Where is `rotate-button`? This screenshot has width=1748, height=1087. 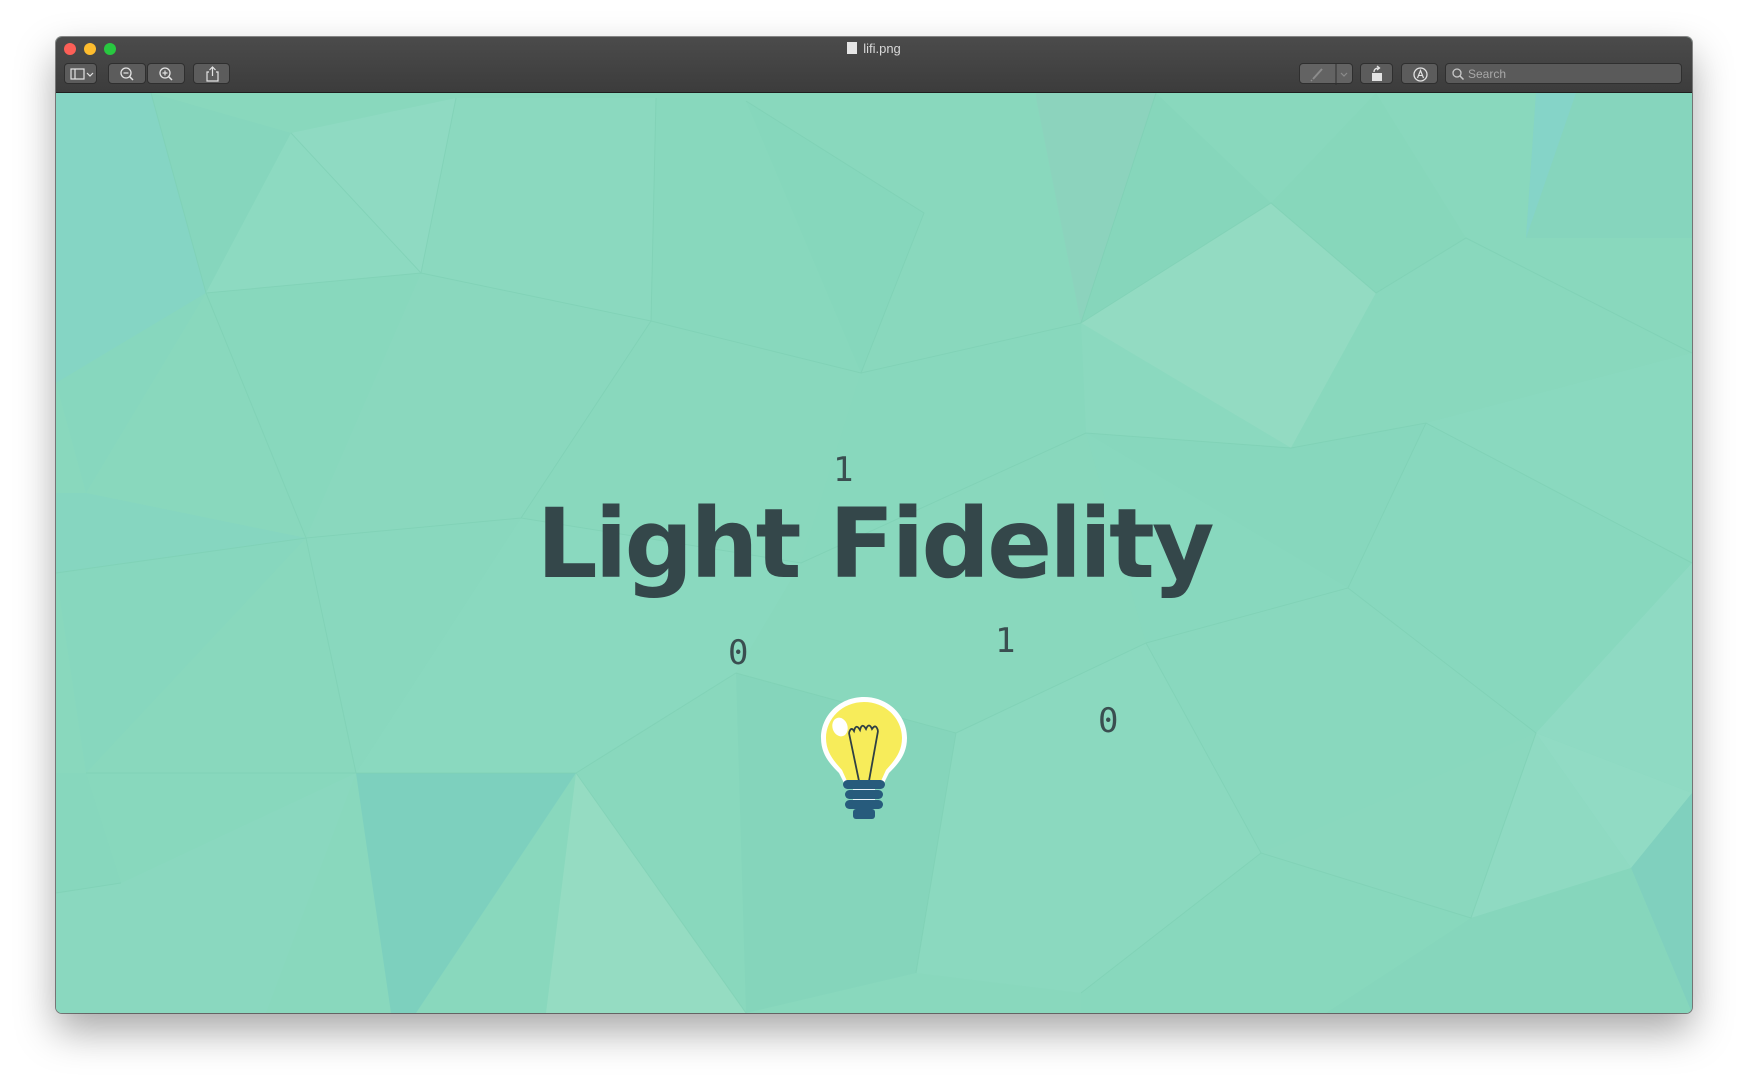 rotate-button is located at coordinates (1376, 73).